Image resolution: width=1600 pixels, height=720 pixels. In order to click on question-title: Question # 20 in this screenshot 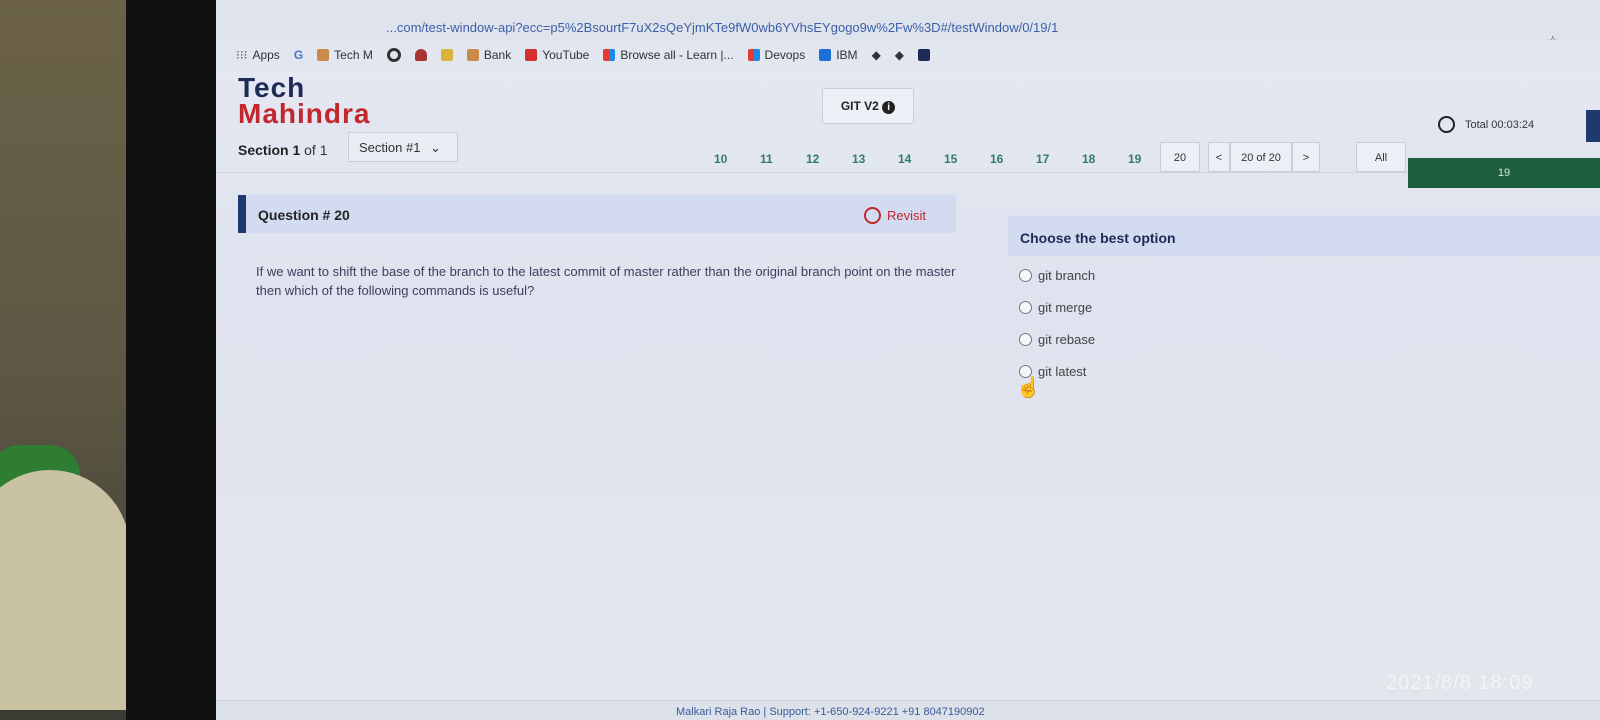, I will do `click(304, 215)`.